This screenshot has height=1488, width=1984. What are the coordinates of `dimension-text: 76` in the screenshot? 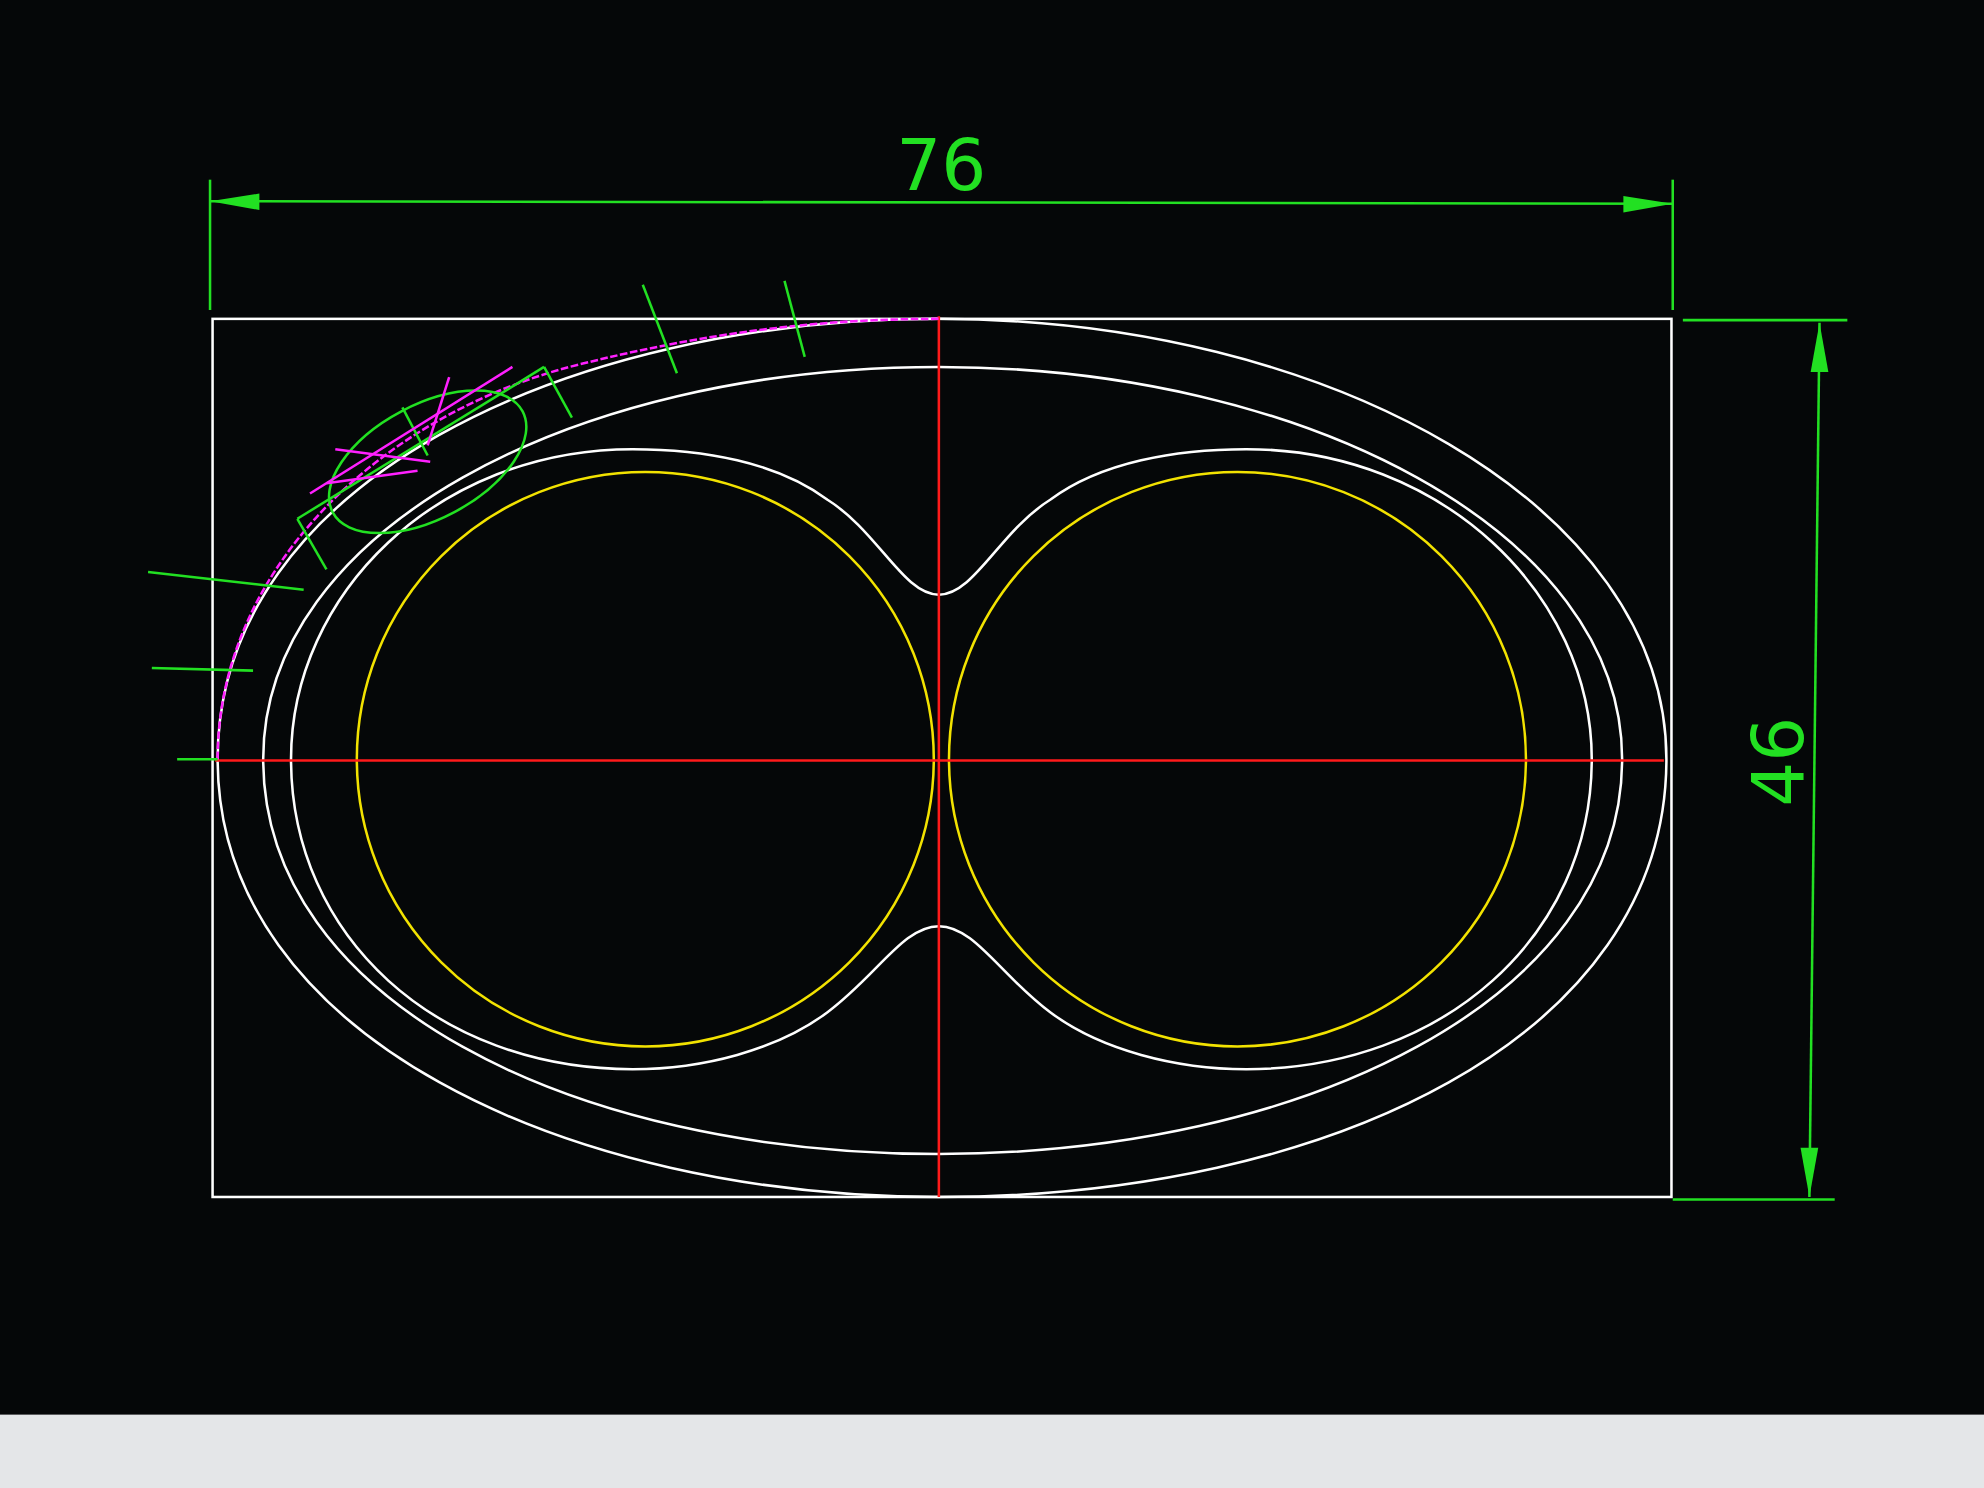 It's located at (941, 165).